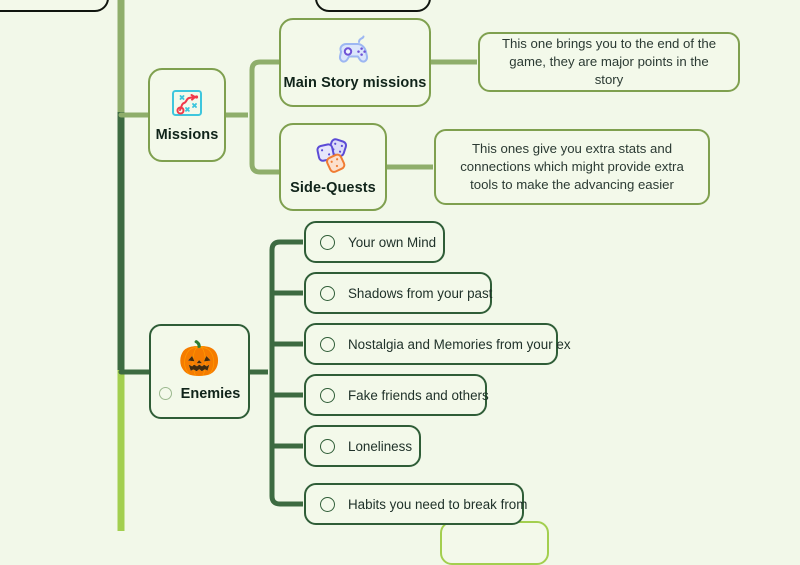 Image resolution: width=800 pixels, height=565 pixels. Describe the element at coordinates (187, 103) in the screenshot. I see `strategy-board-icon` at that location.